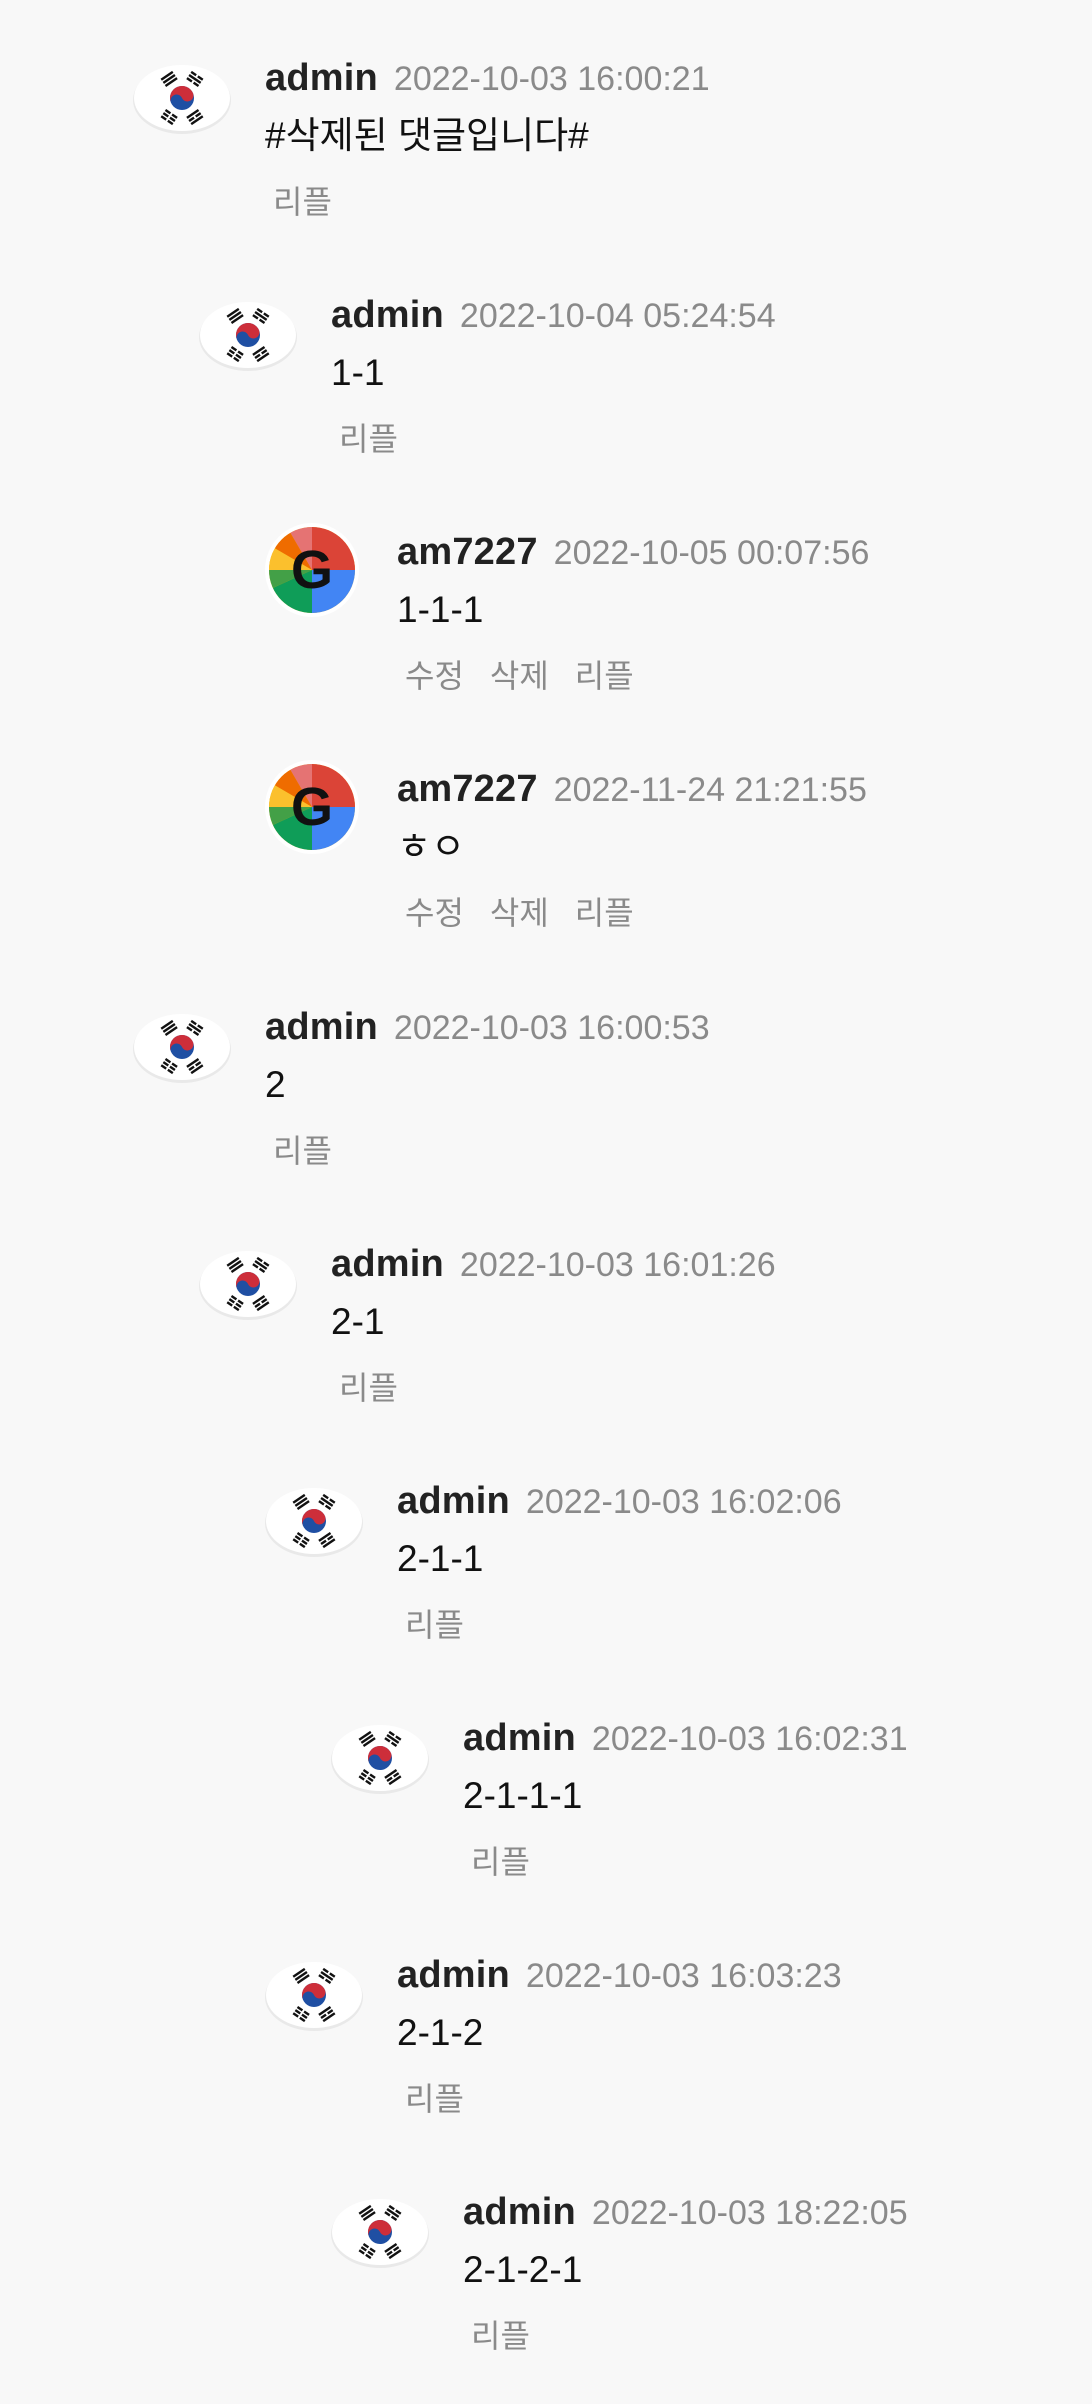 The width and height of the screenshot is (1092, 2404). I want to click on comment-text: ㅎㅇ, so click(431, 846).